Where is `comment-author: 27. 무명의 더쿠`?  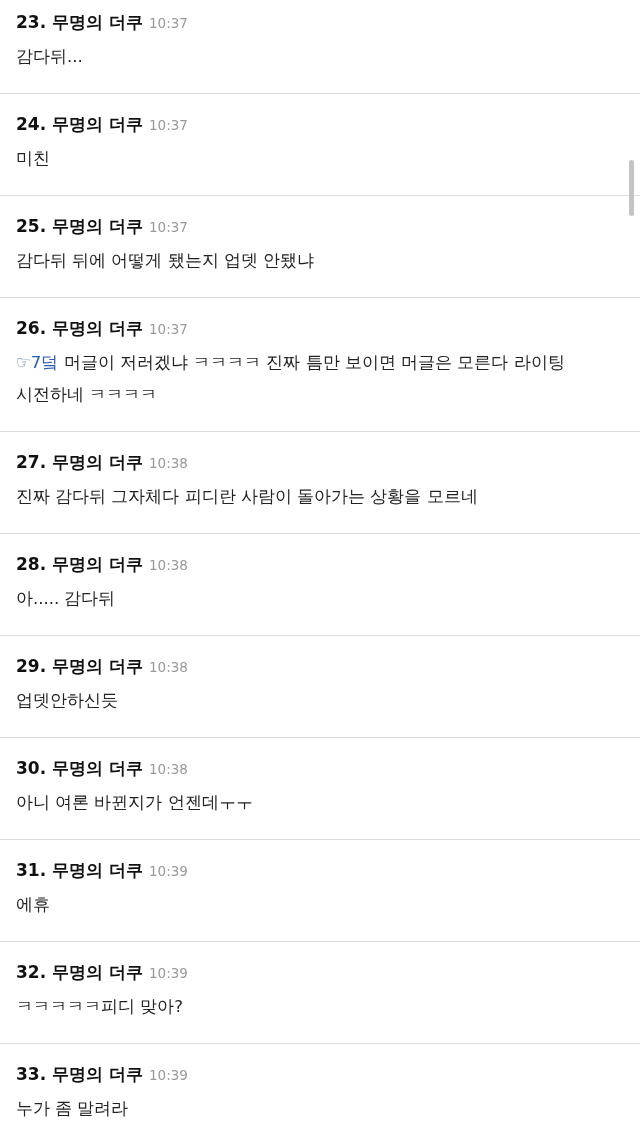 comment-author: 27. 무명의 더쿠 is located at coordinates (79, 462).